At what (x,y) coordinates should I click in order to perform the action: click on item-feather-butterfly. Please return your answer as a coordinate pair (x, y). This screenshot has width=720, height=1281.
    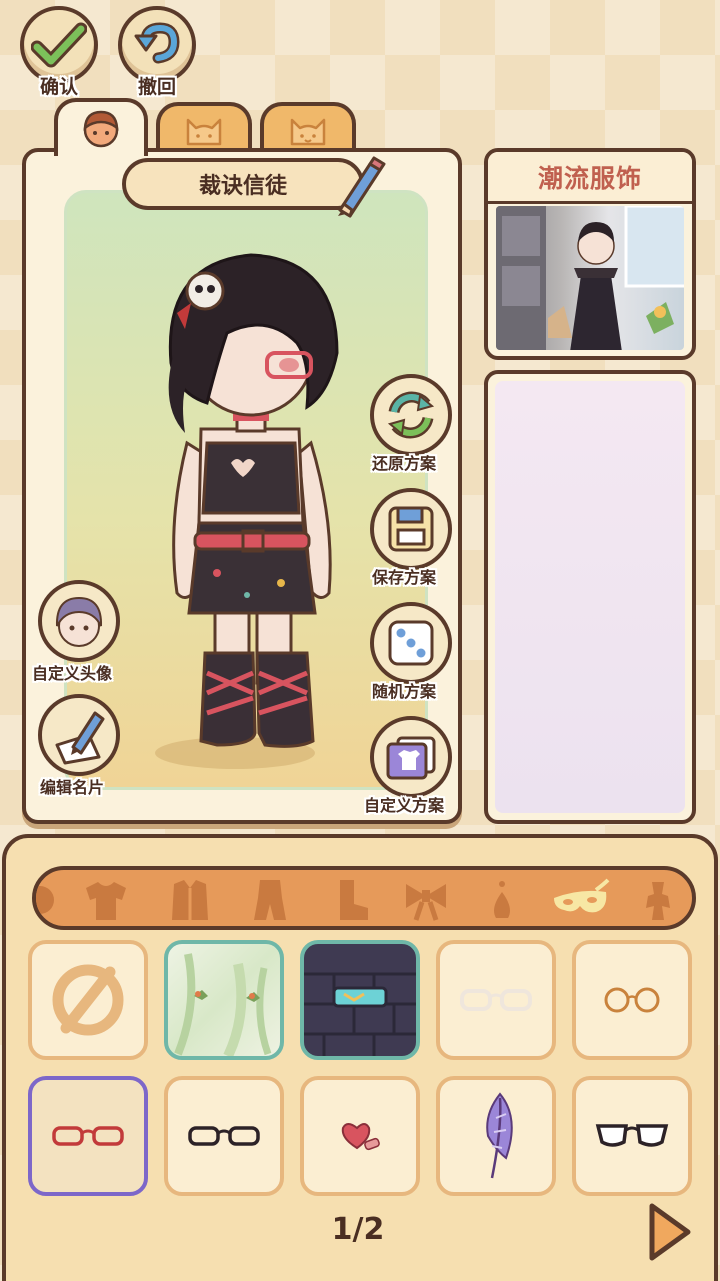
    Looking at the image, I should click on (496, 1136).